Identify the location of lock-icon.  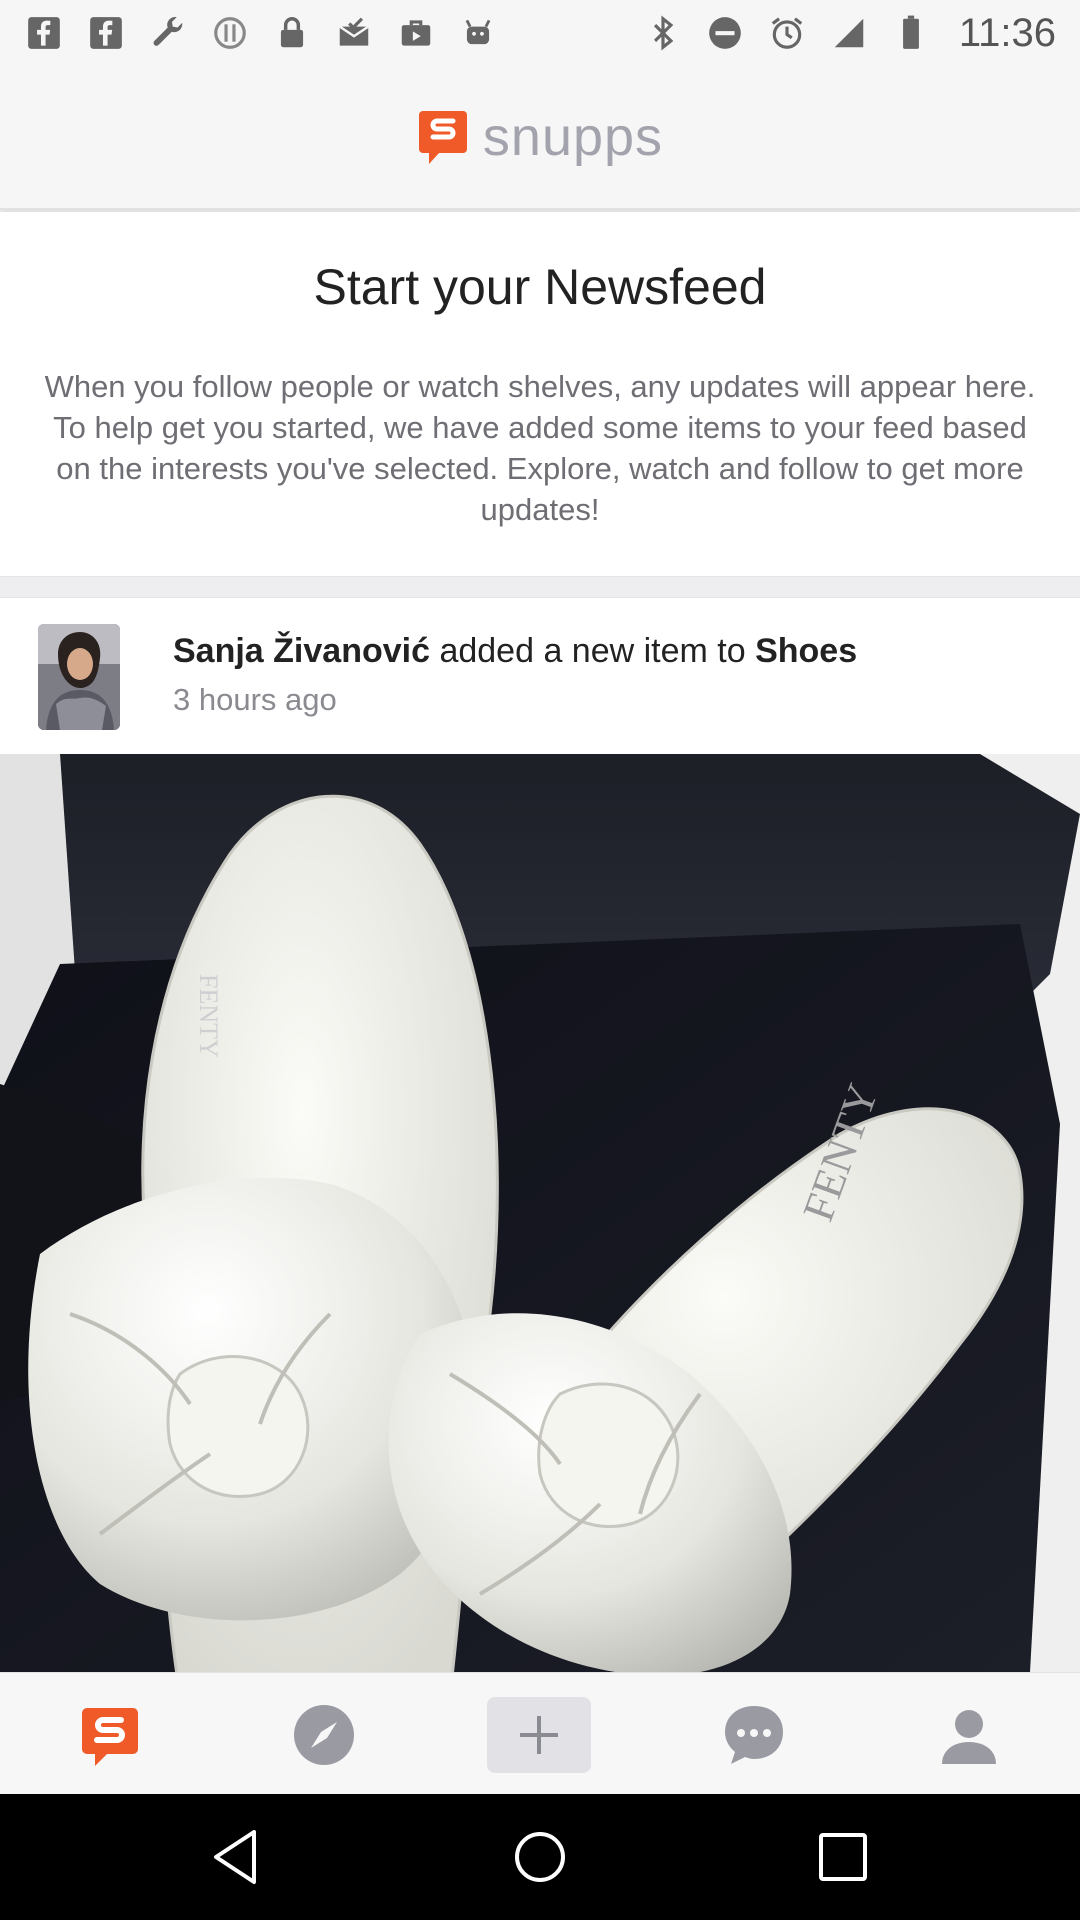
(292, 33).